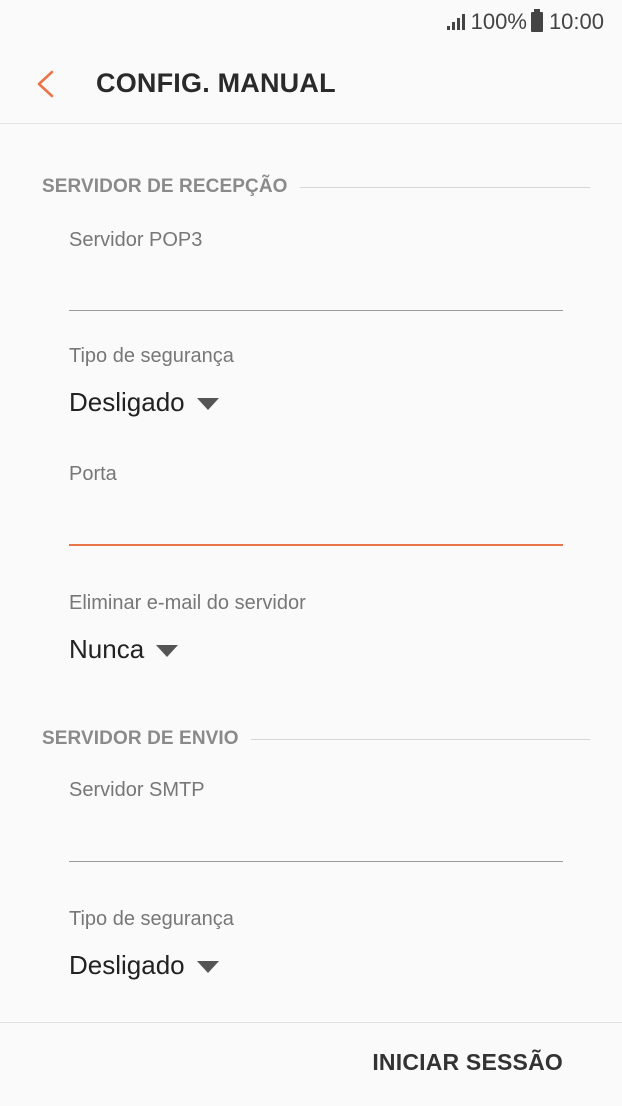  Describe the element at coordinates (316, 861) in the screenshot. I see `smtp-server-underline` at that location.